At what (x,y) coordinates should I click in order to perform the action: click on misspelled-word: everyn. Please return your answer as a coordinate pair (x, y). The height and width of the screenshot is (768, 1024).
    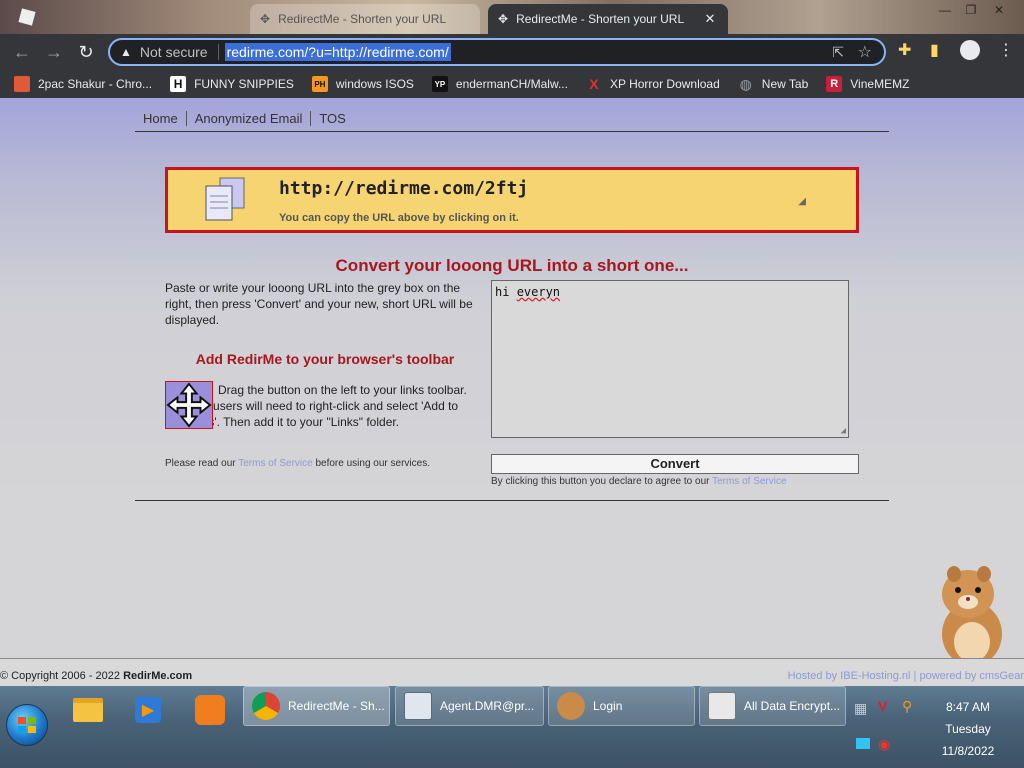
    Looking at the image, I should click on (538, 292).